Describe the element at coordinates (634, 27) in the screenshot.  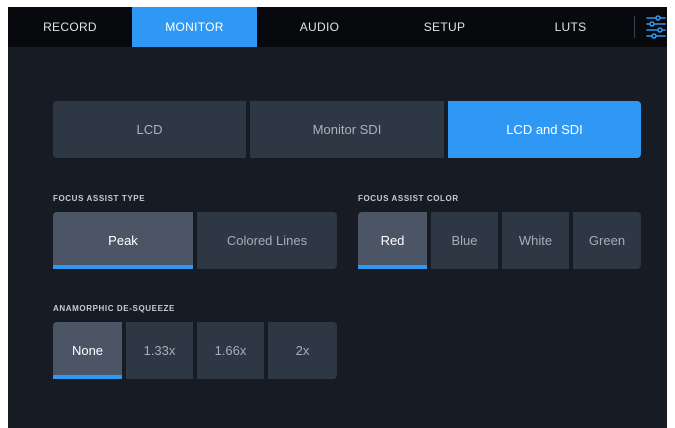
I see `tab-divider` at that location.